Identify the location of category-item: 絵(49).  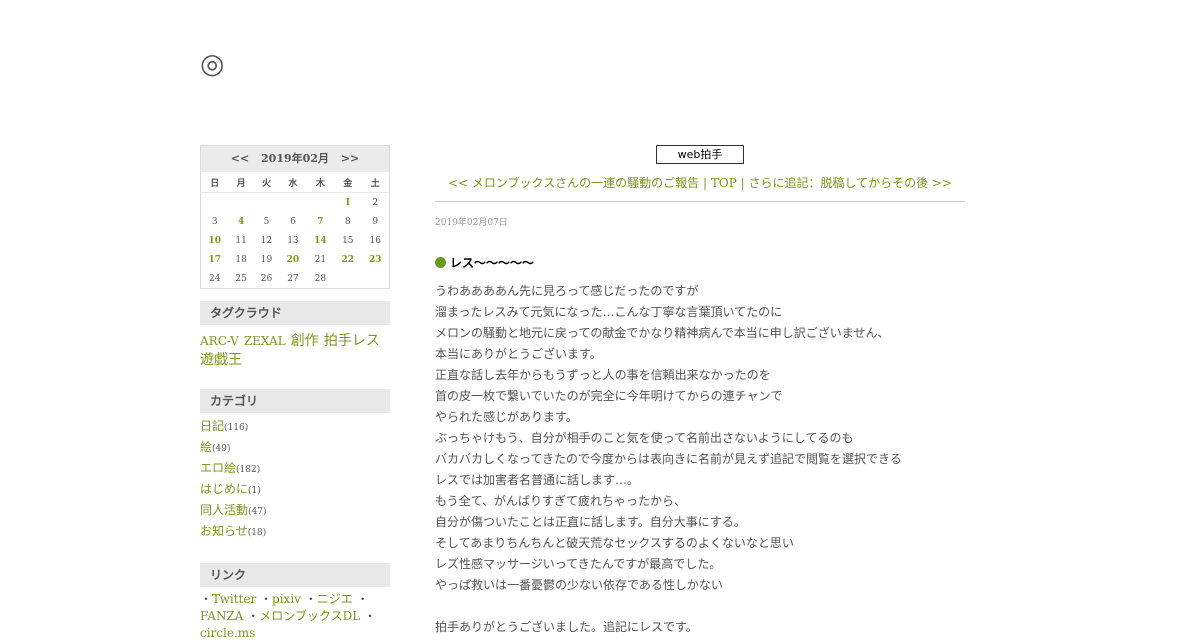
(295, 448).